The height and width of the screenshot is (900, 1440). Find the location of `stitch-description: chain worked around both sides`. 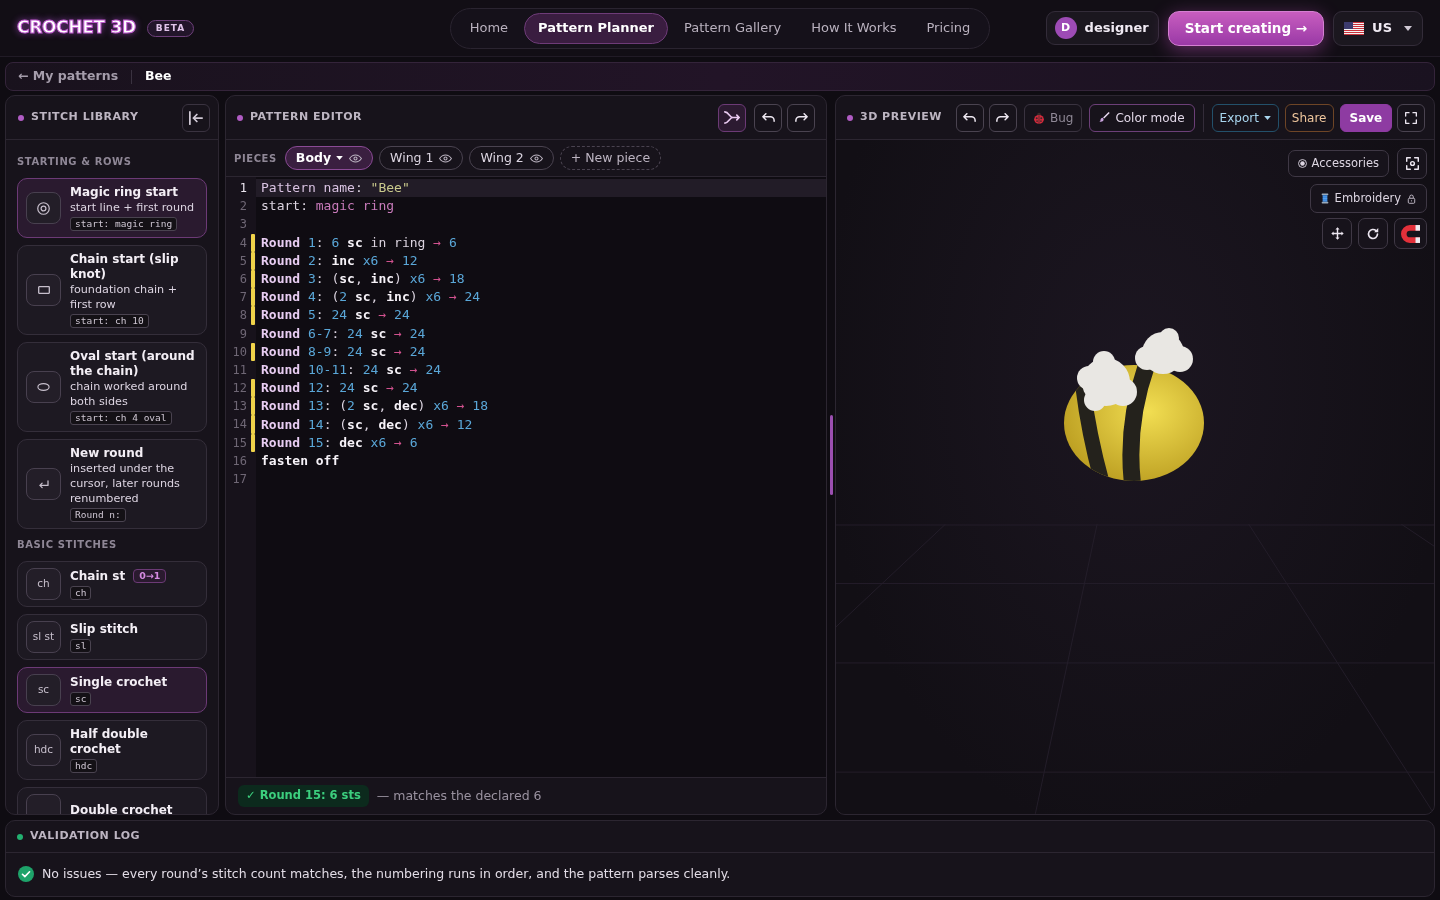

stitch-description: chain worked around both sides is located at coordinates (129, 394).